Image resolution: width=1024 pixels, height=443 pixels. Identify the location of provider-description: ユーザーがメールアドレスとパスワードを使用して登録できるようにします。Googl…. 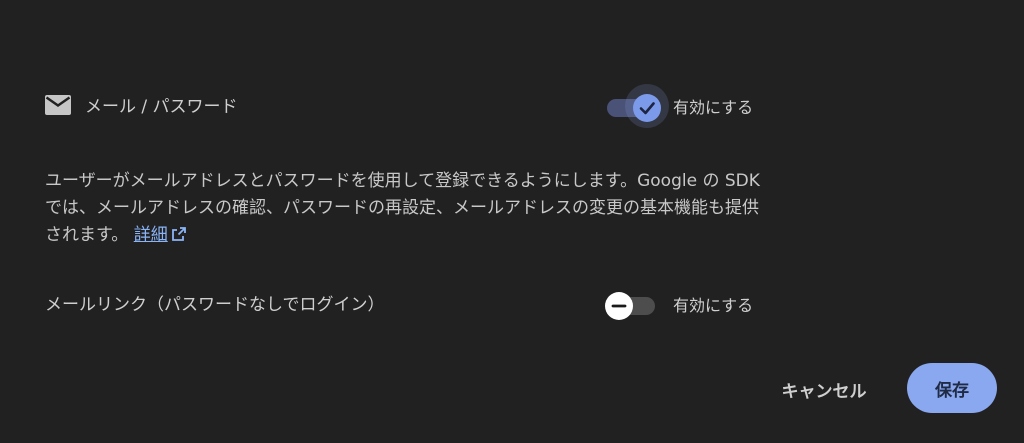
(405, 208).